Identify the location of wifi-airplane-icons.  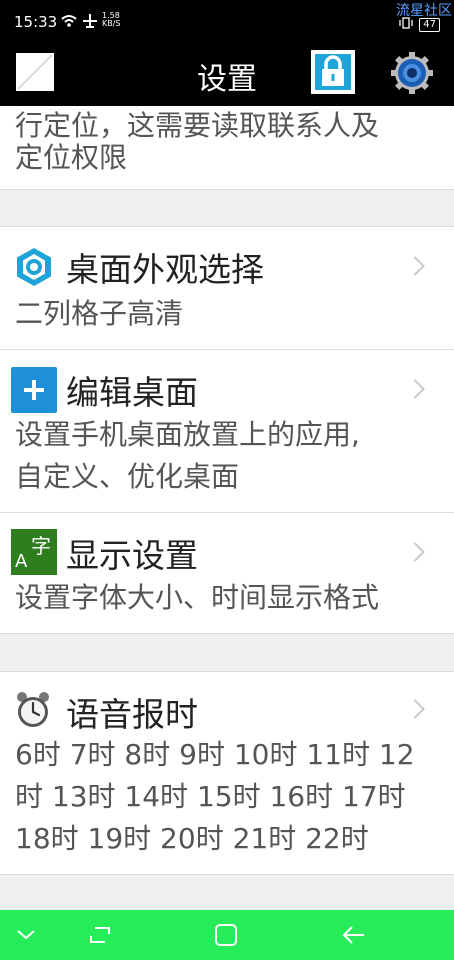
(80, 23).